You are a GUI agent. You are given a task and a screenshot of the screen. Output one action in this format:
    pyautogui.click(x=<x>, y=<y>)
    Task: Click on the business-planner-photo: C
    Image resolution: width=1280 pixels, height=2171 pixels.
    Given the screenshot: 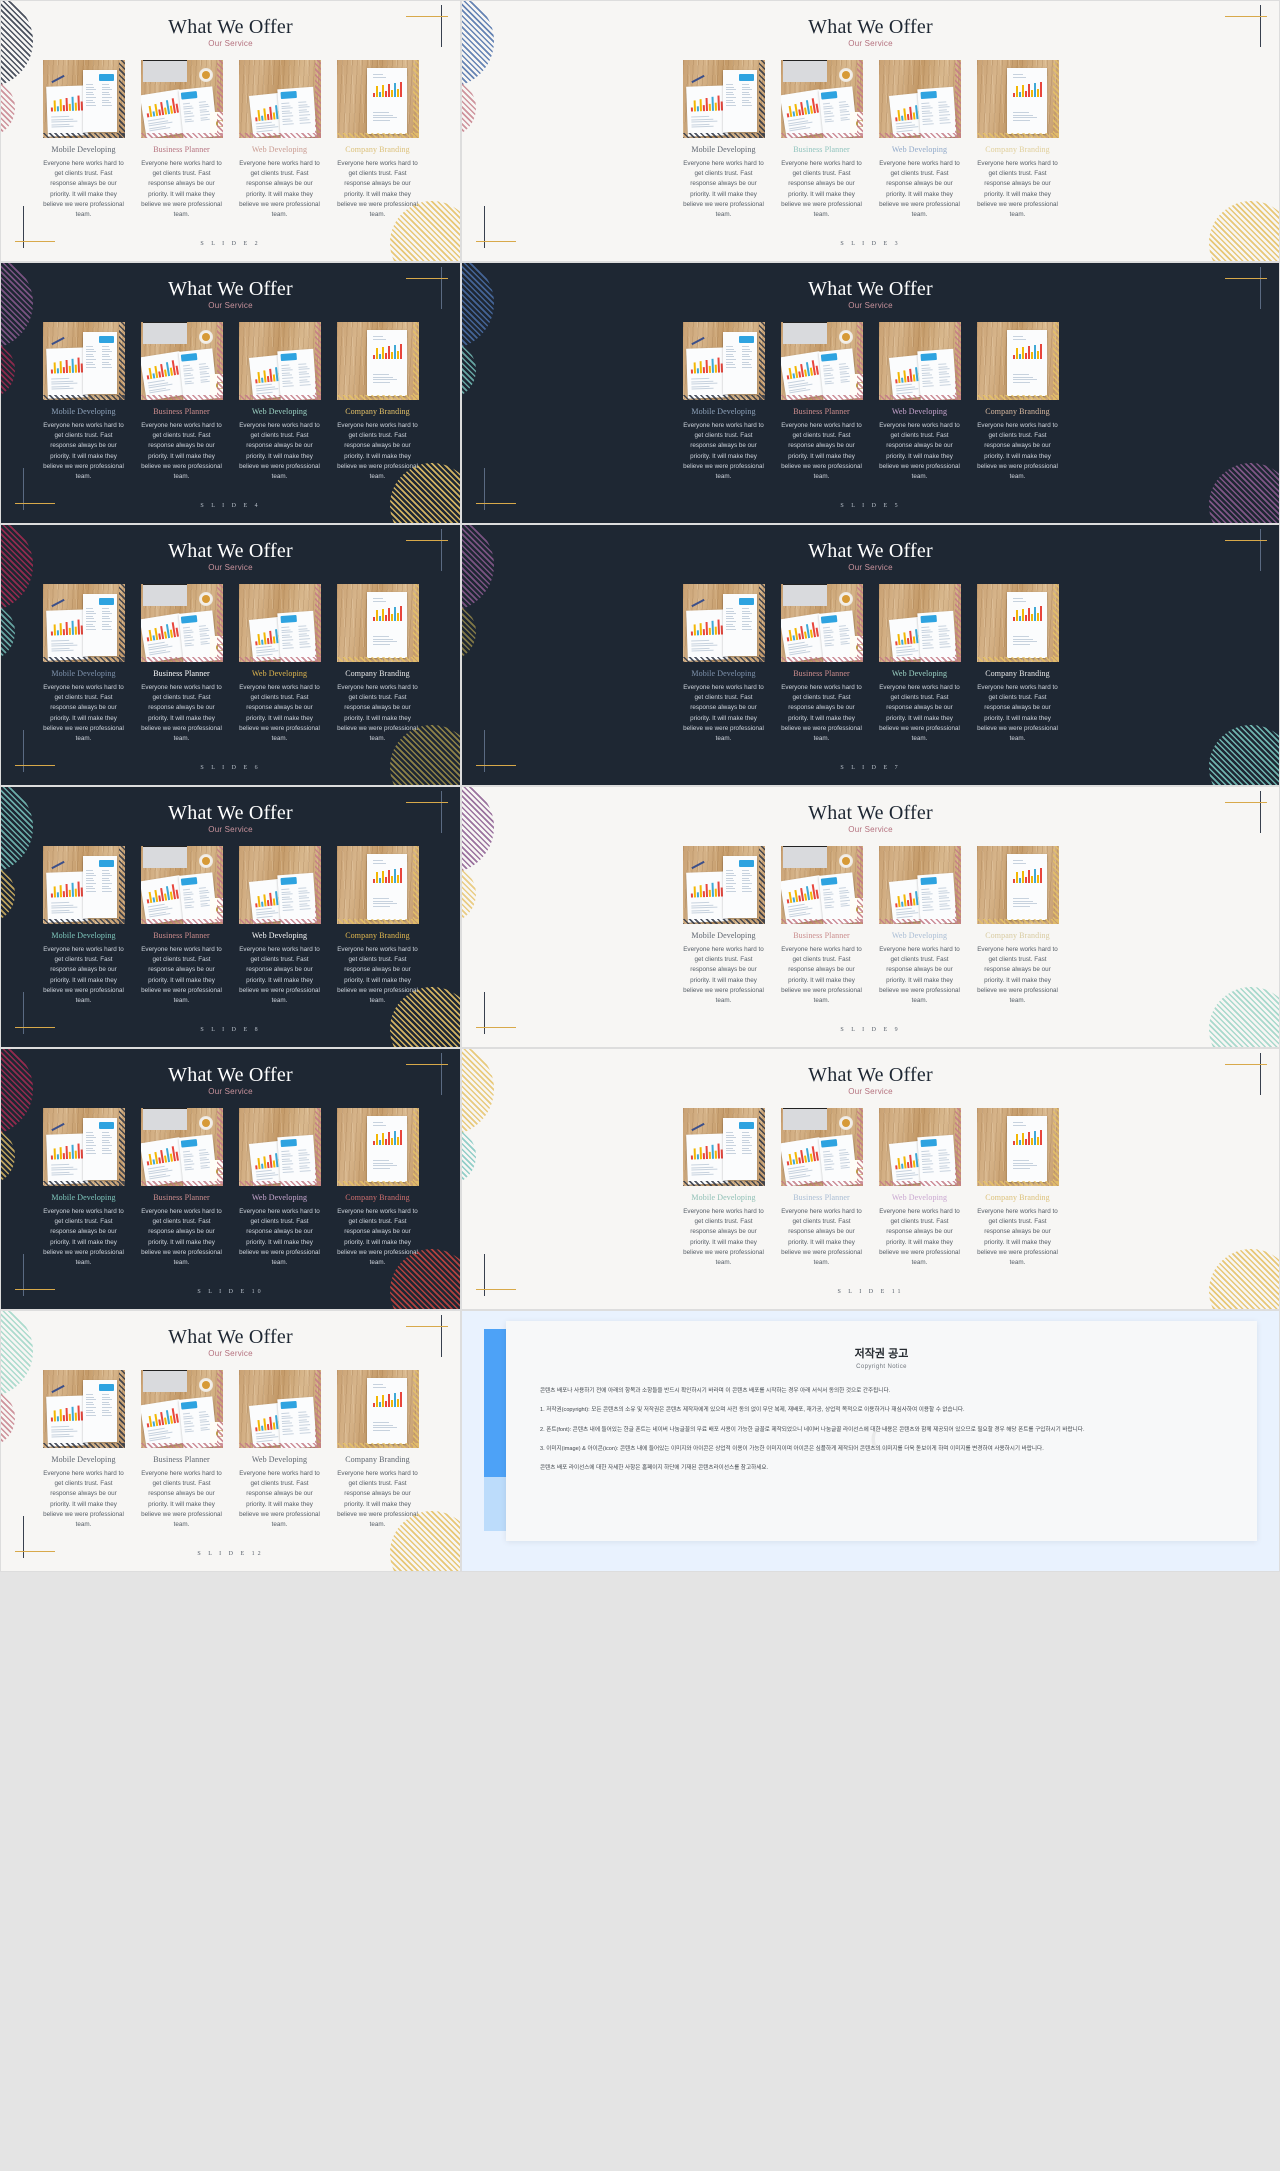 What is the action you would take?
    pyautogui.click(x=181, y=1147)
    